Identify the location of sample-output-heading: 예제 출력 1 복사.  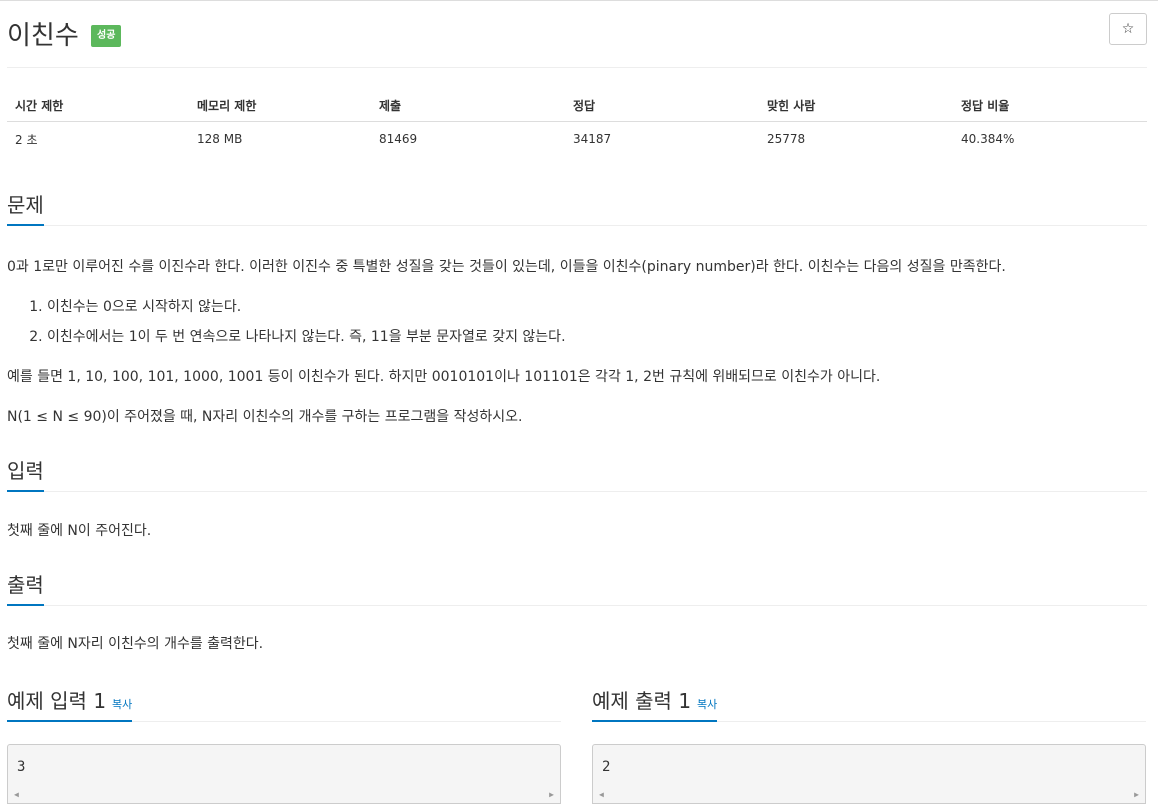
(655, 703).